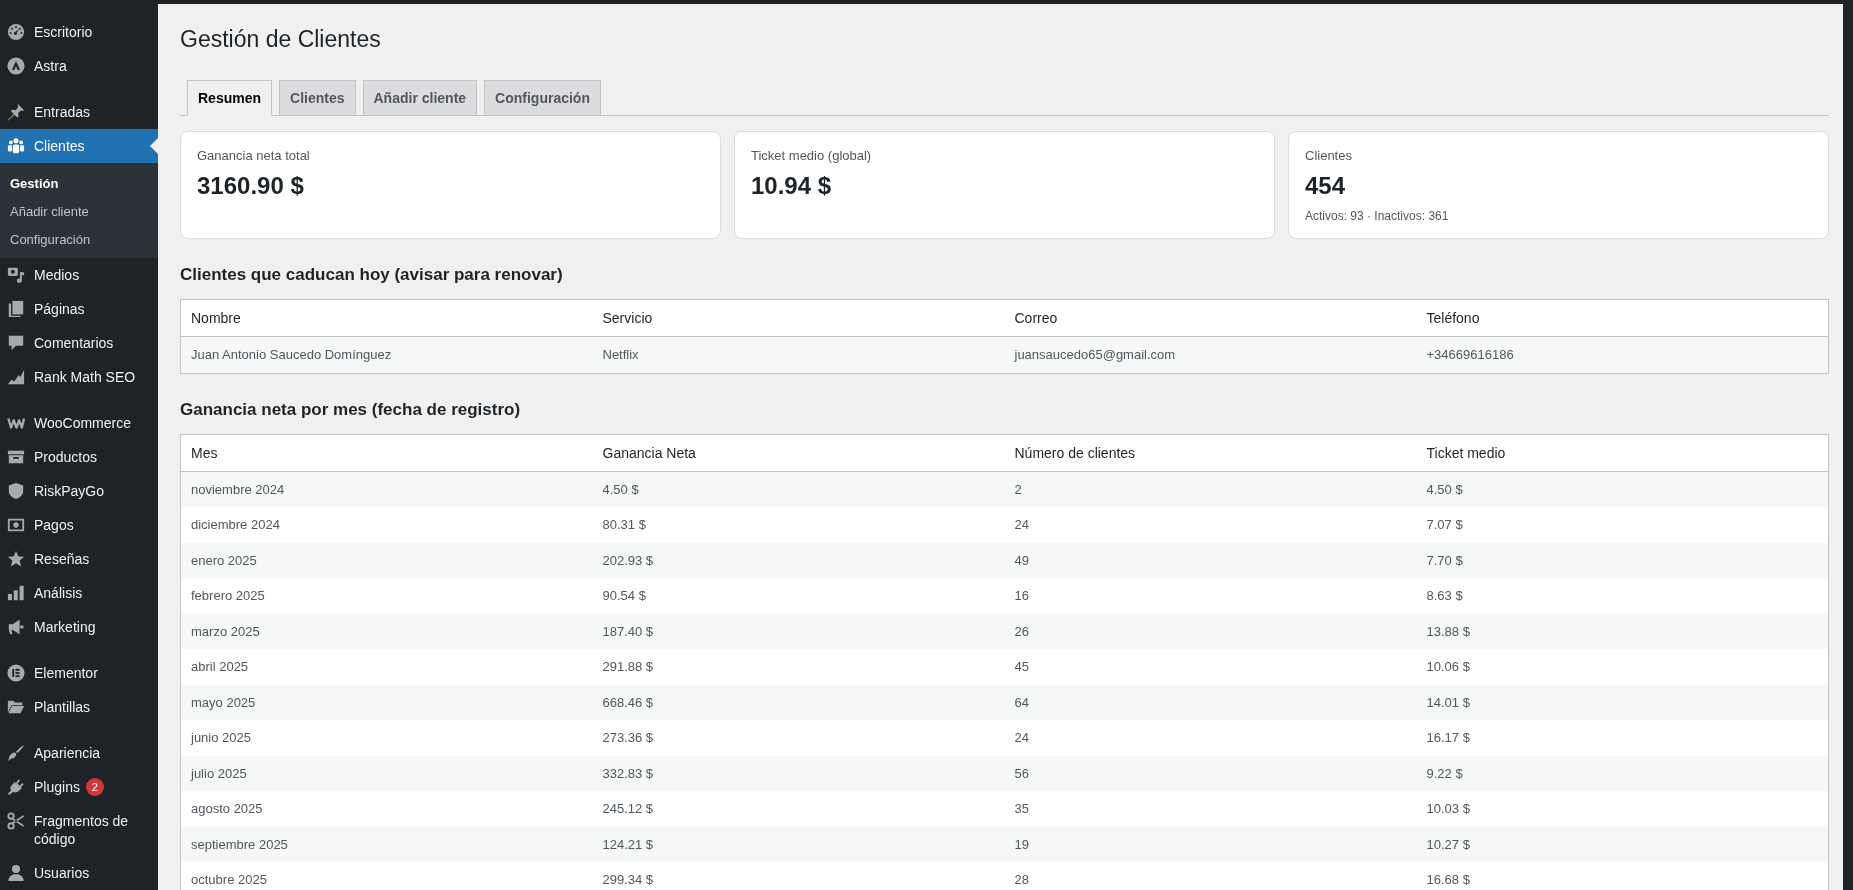  What do you see at coordinates (317, 98) in the screenshot?
I see `tab: Clientes` at bounding box center [317, 98].